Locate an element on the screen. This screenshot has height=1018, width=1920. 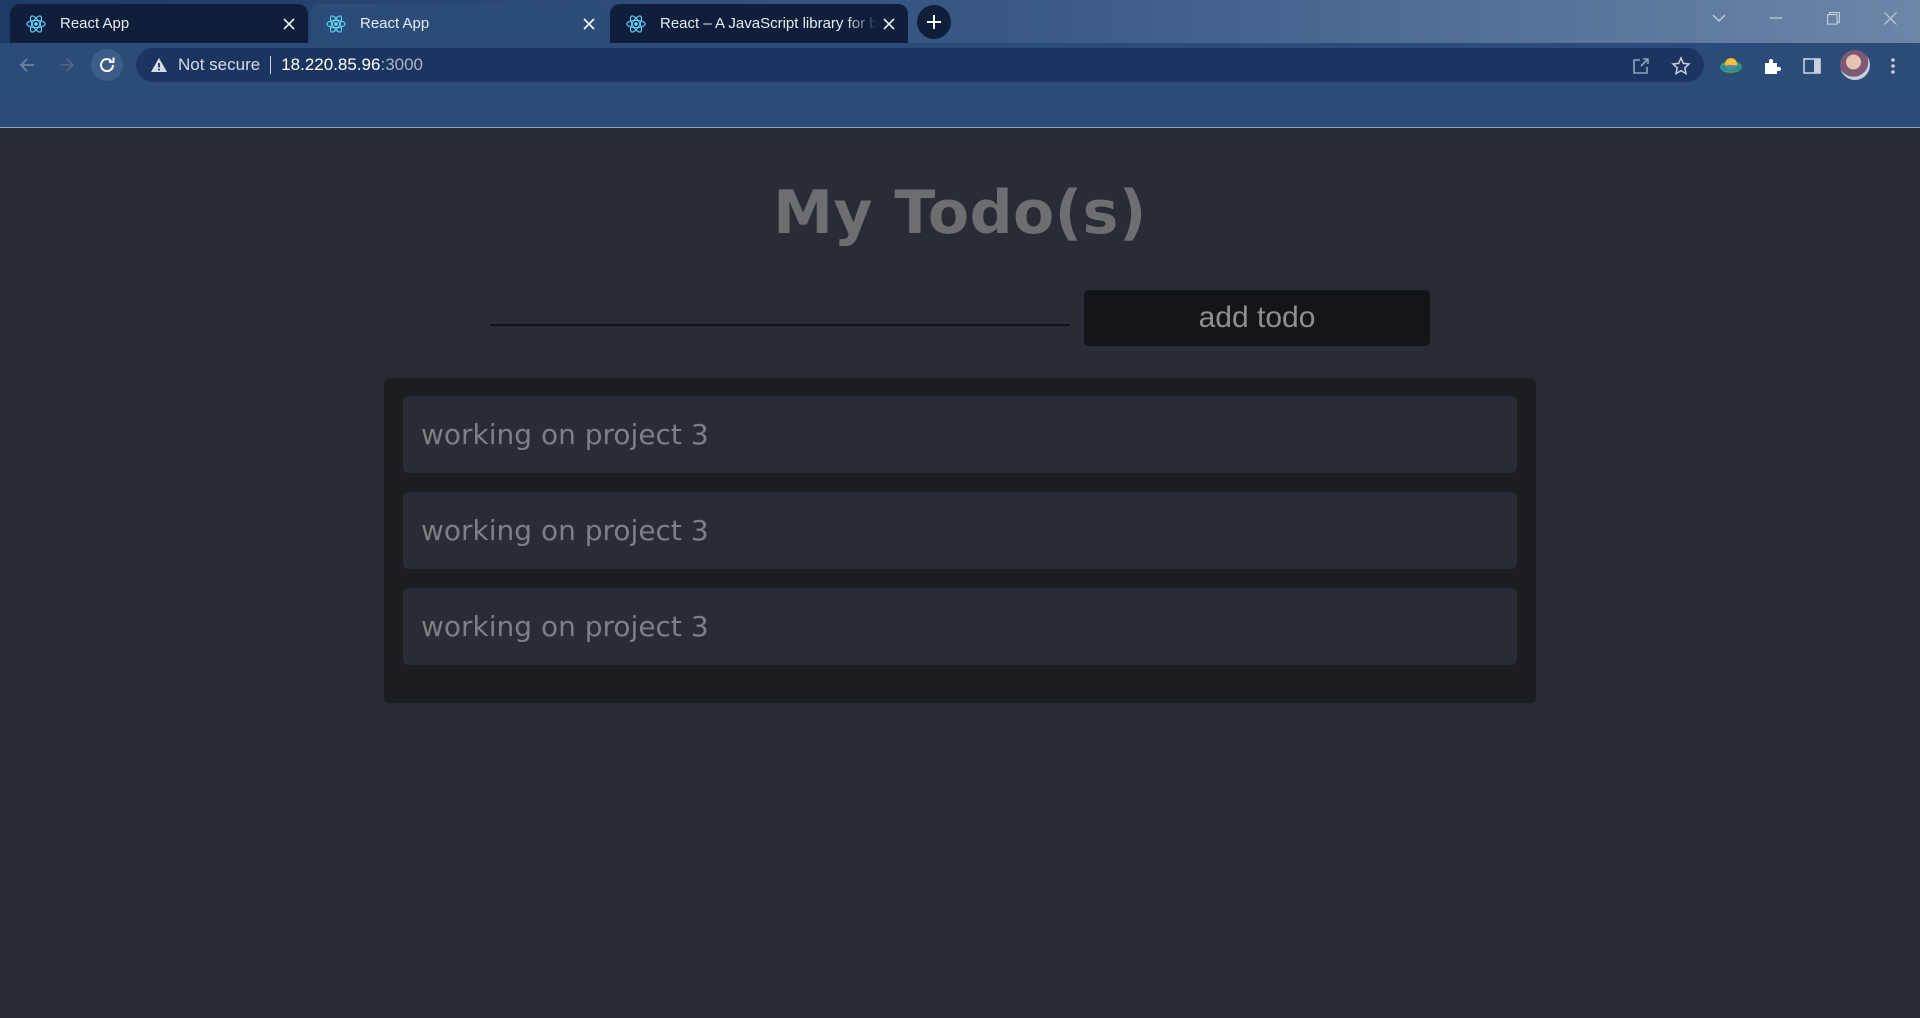
close-icon is located at coordinates (1890, 18).